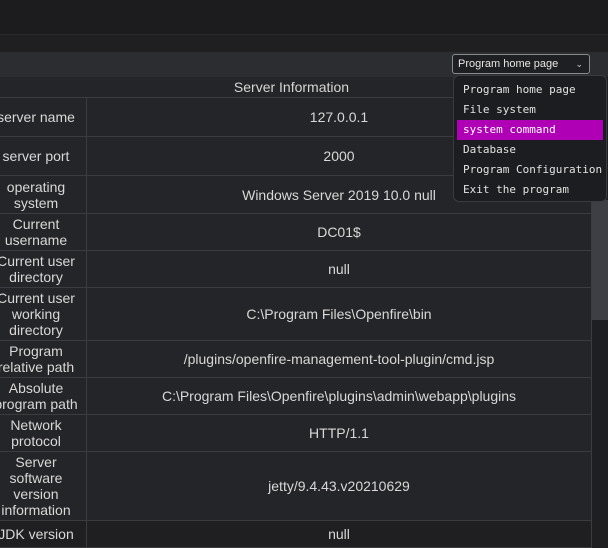  I want to click on row-key: Current user working directory, so click(43, 314).